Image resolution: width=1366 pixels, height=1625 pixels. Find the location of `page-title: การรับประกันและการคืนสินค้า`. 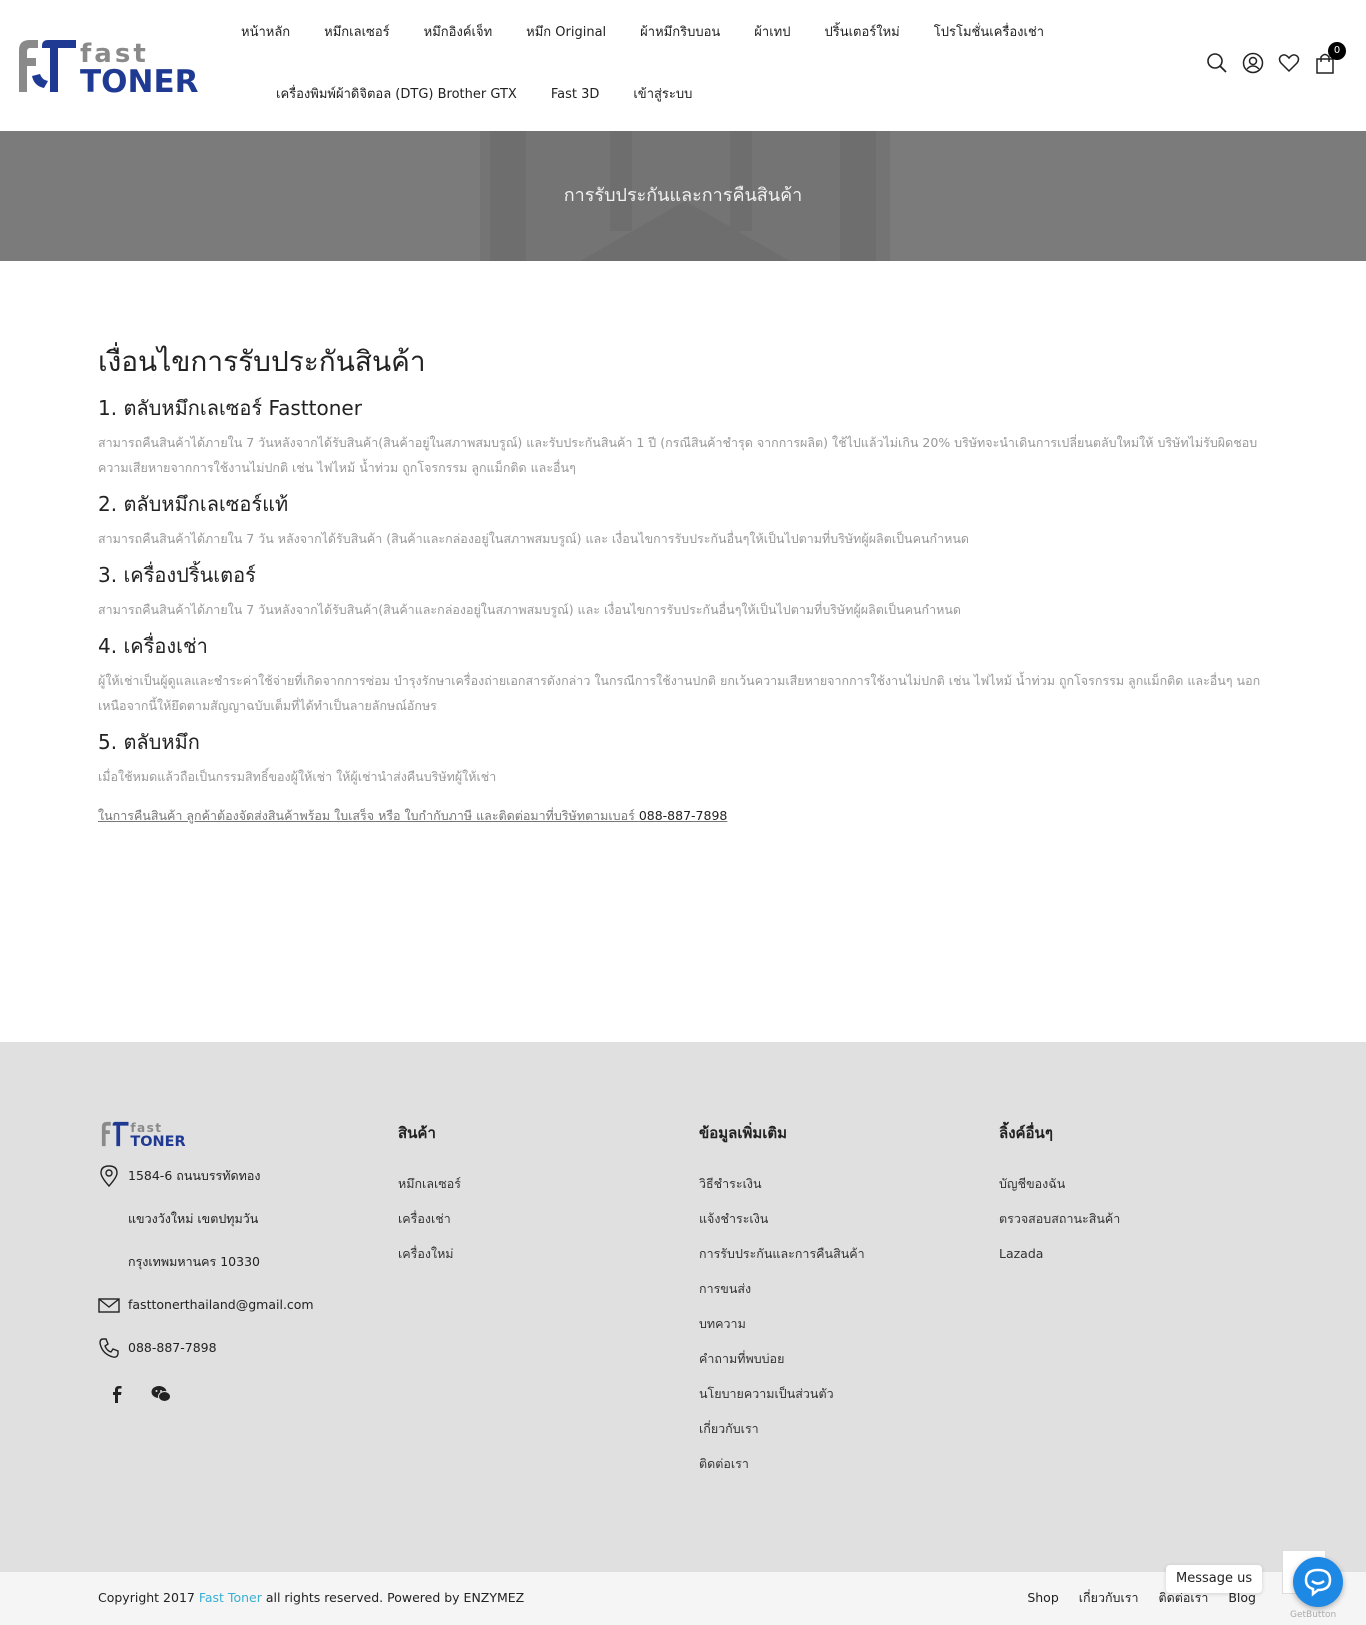

page-title: การรับประกันและการคืนสินค้า is located at coordinates (683, 195).